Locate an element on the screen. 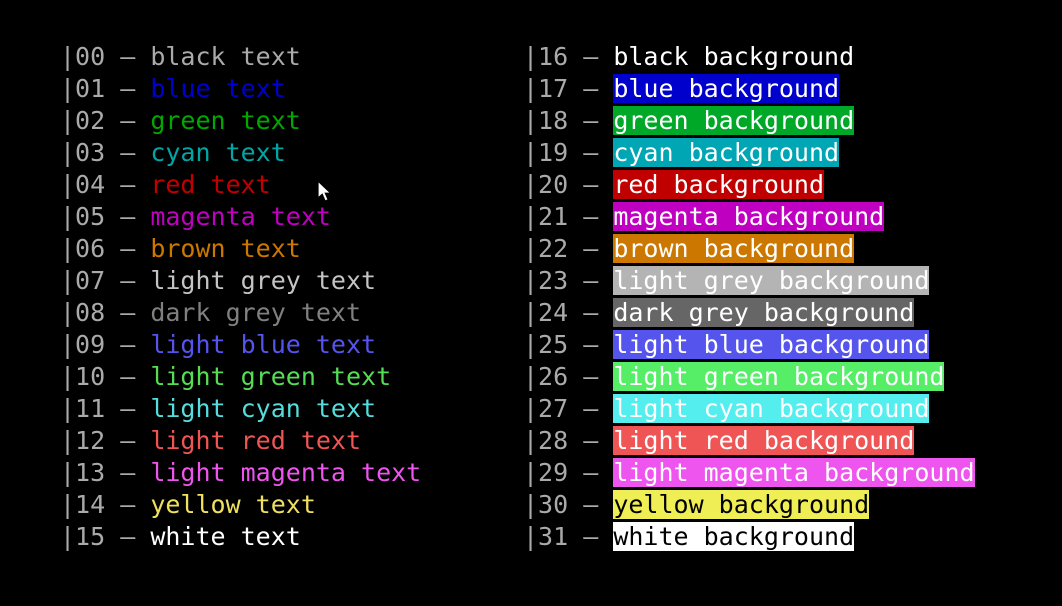  foreground-color-row: |09 – light blue text is located at coordinates (240, 345).